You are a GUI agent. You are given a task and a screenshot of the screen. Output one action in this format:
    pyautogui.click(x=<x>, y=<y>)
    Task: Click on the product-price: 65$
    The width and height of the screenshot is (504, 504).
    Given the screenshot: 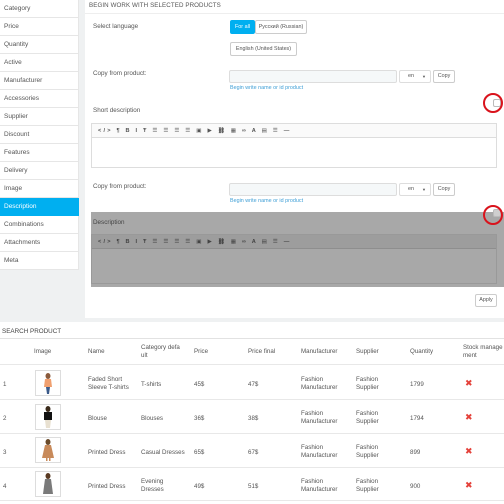 What is the action you would take?
    pyautogui.click(x=199, y=452)
    